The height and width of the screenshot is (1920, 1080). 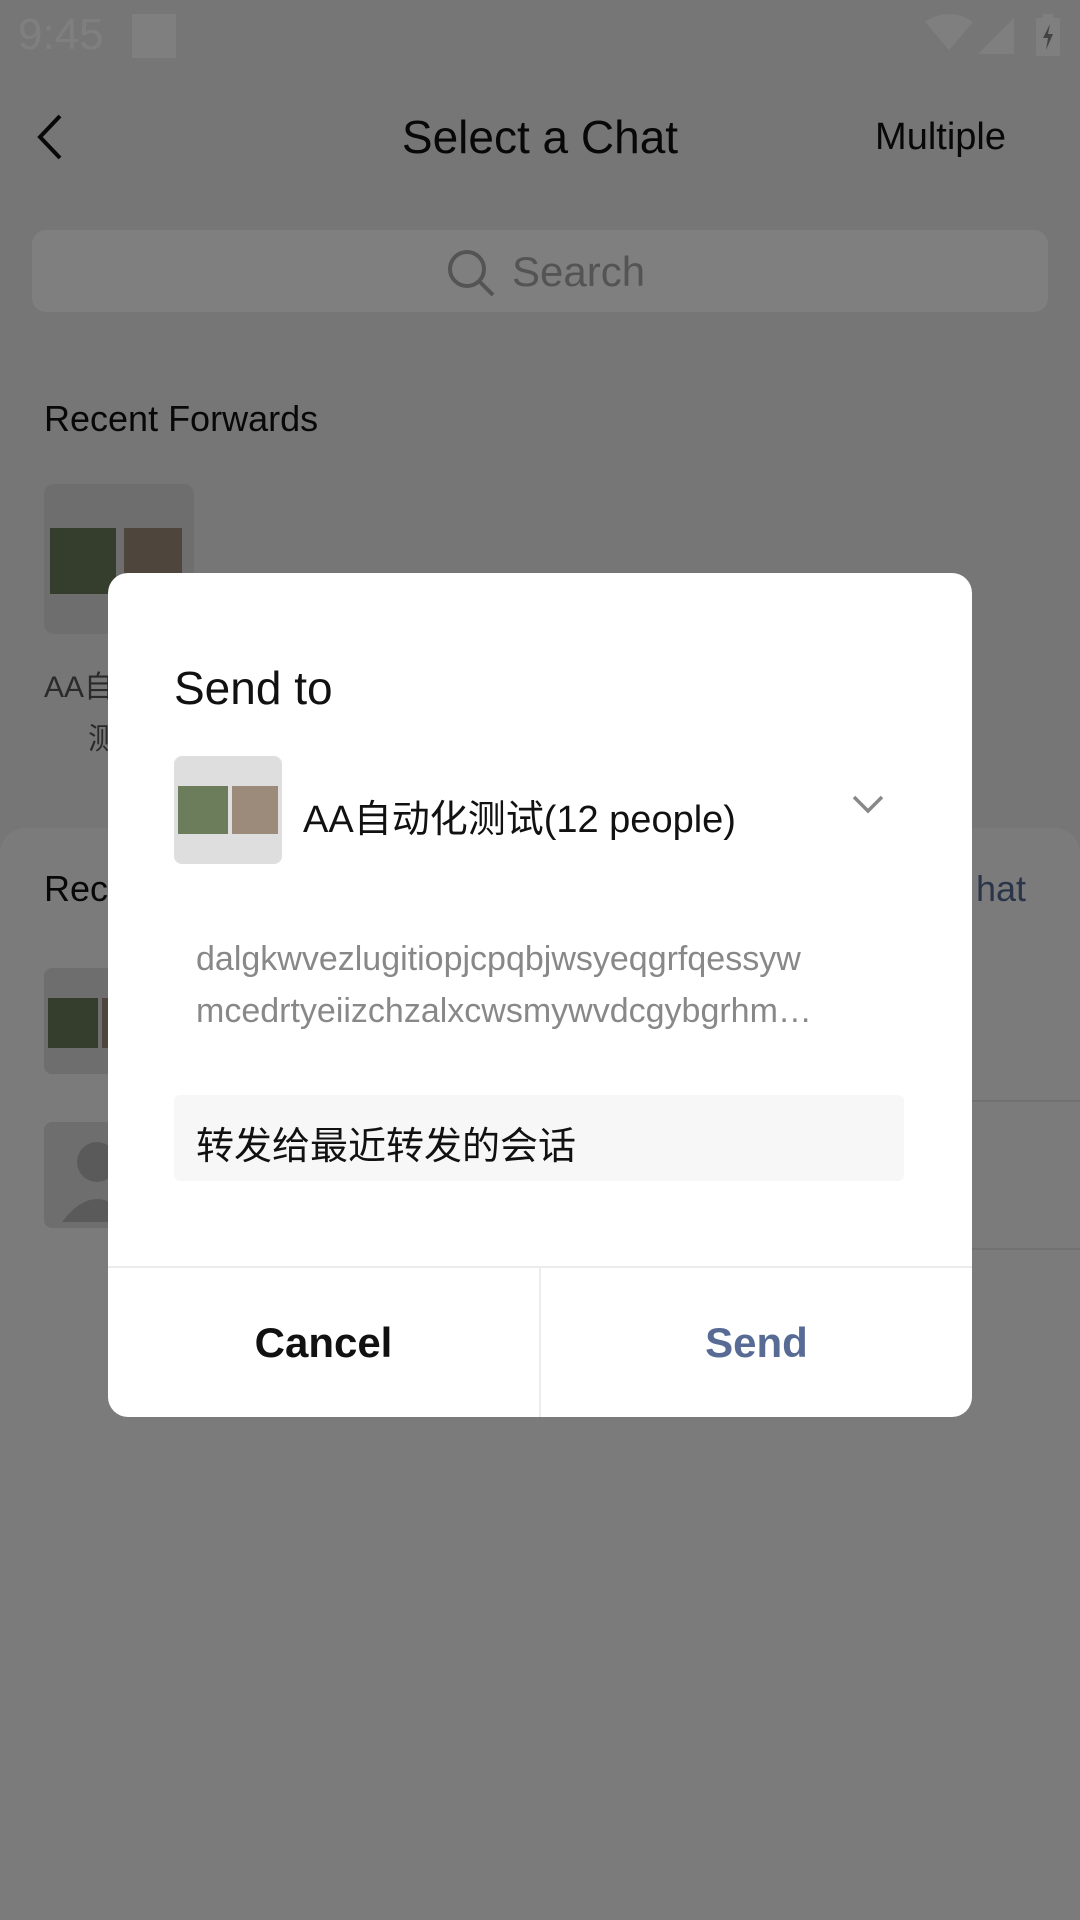 I want to click on group-name: AA自动化测试(12 people), so click(x=519, y=820).